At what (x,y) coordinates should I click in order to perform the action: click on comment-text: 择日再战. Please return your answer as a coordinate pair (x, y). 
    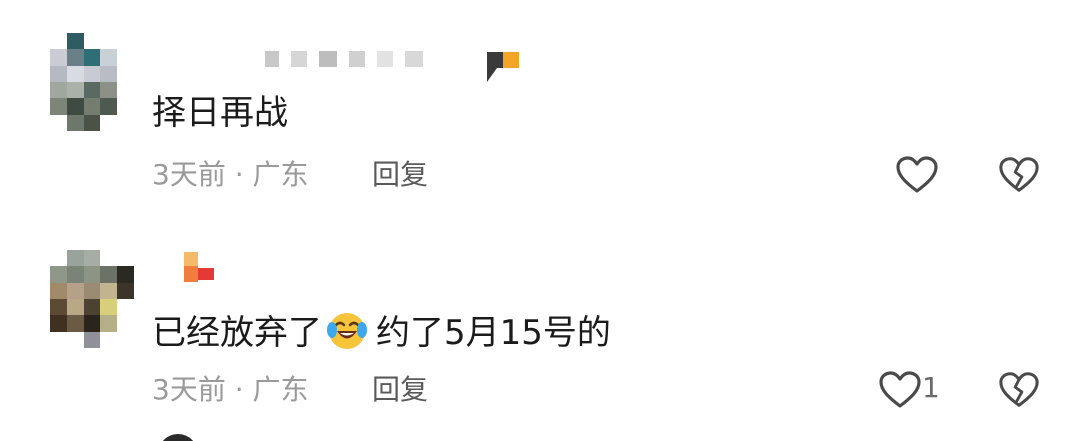
    Looking at the image, I should click on (220, 113).